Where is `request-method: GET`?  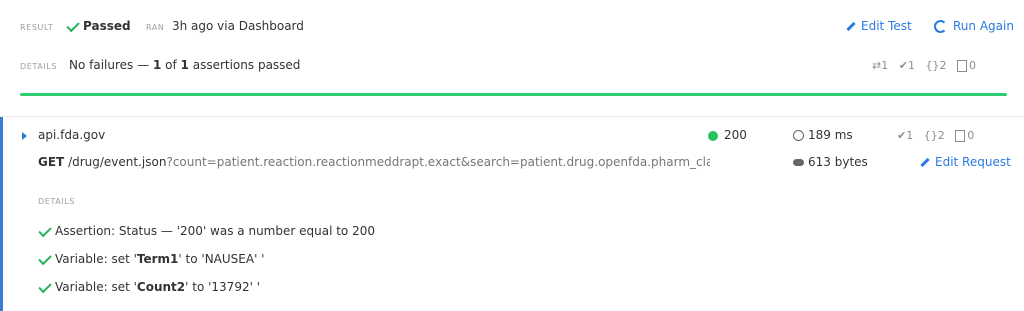 request-method: GET is located at coordinates (51, 162).